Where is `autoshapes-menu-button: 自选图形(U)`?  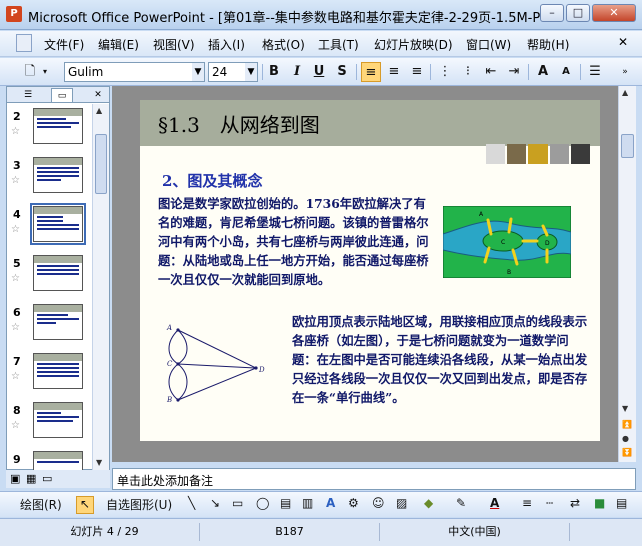
autoshapes-menu-button: 自选图形(U) is located at coordinates (139, 504).